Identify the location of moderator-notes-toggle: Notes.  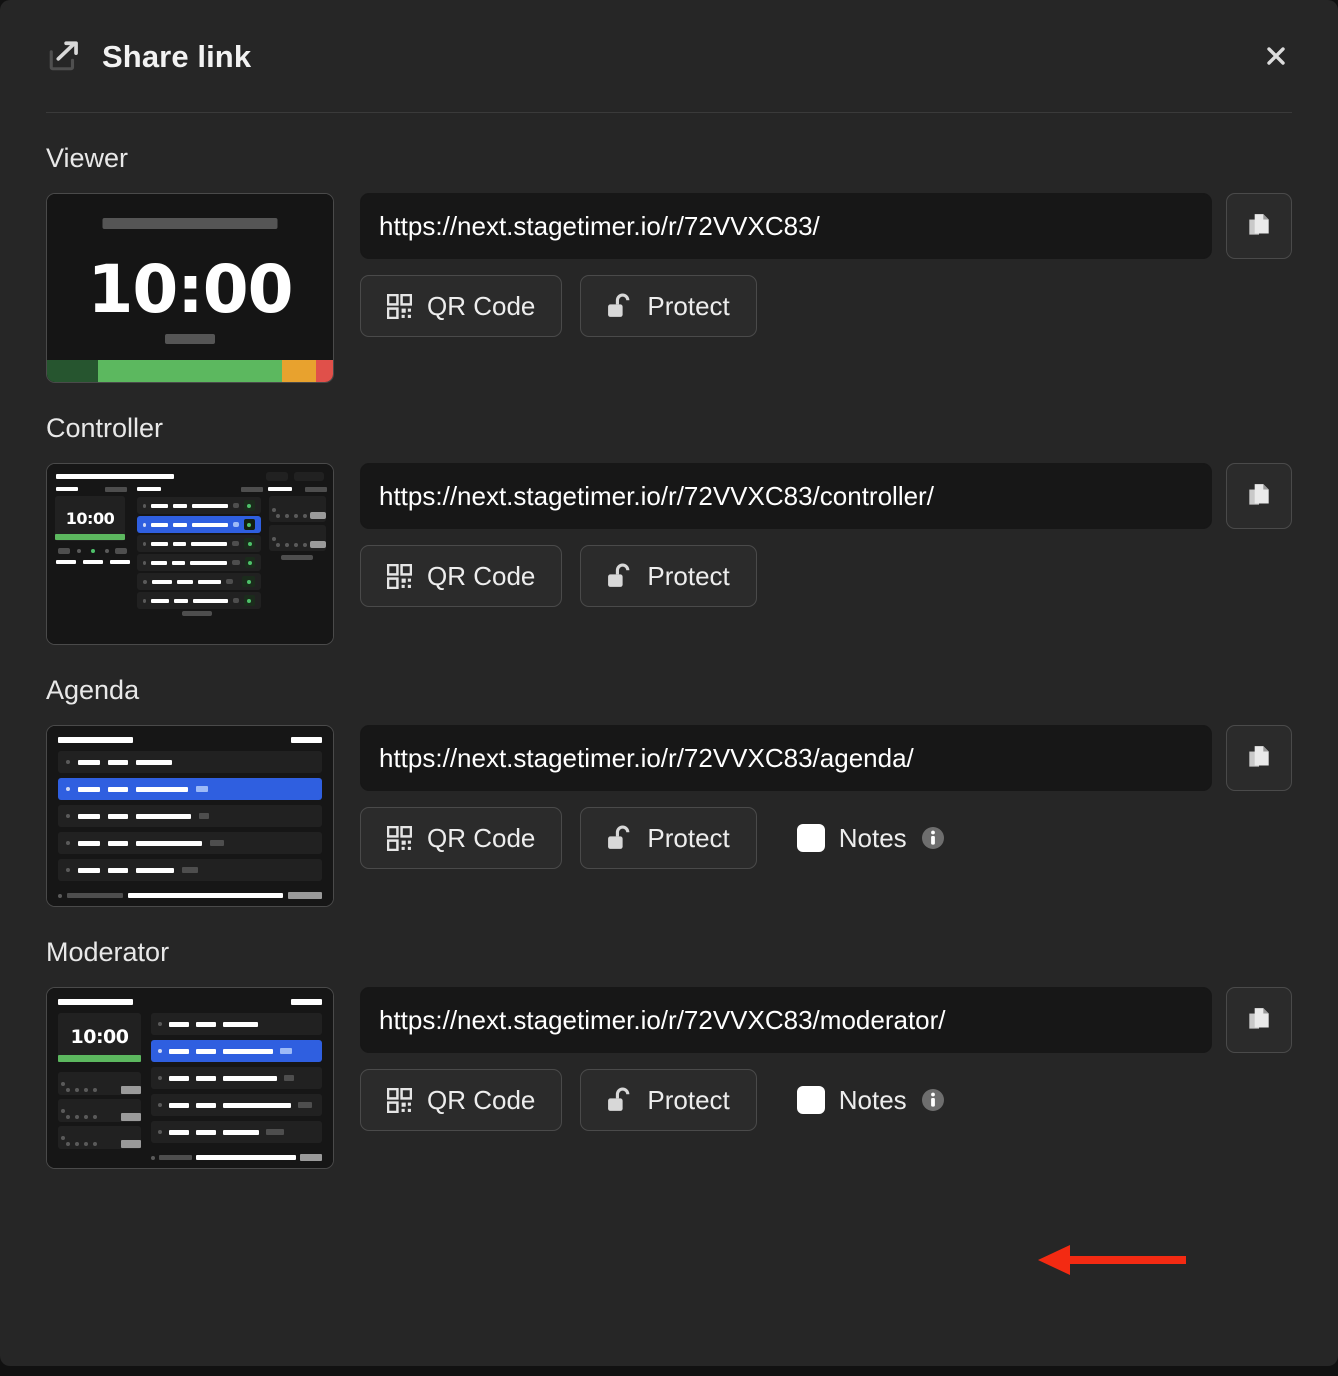
(870, 1100).